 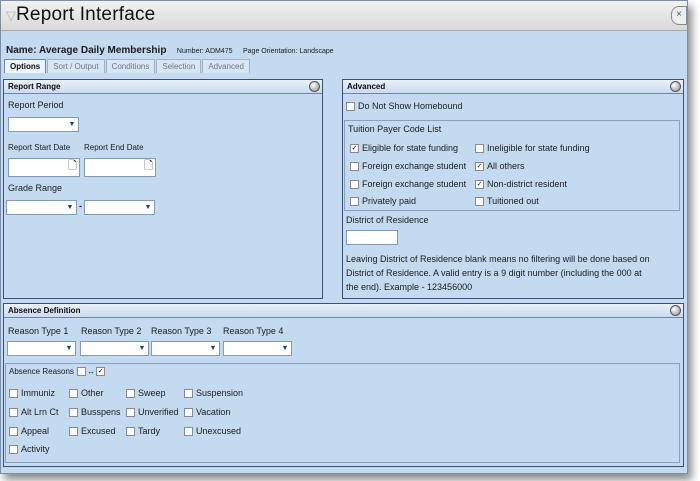 What do you see at coordinates (527, 184) in the screenshot?
I see `tuition-item-label: Non-district resident` at bounding box center [527, 184].